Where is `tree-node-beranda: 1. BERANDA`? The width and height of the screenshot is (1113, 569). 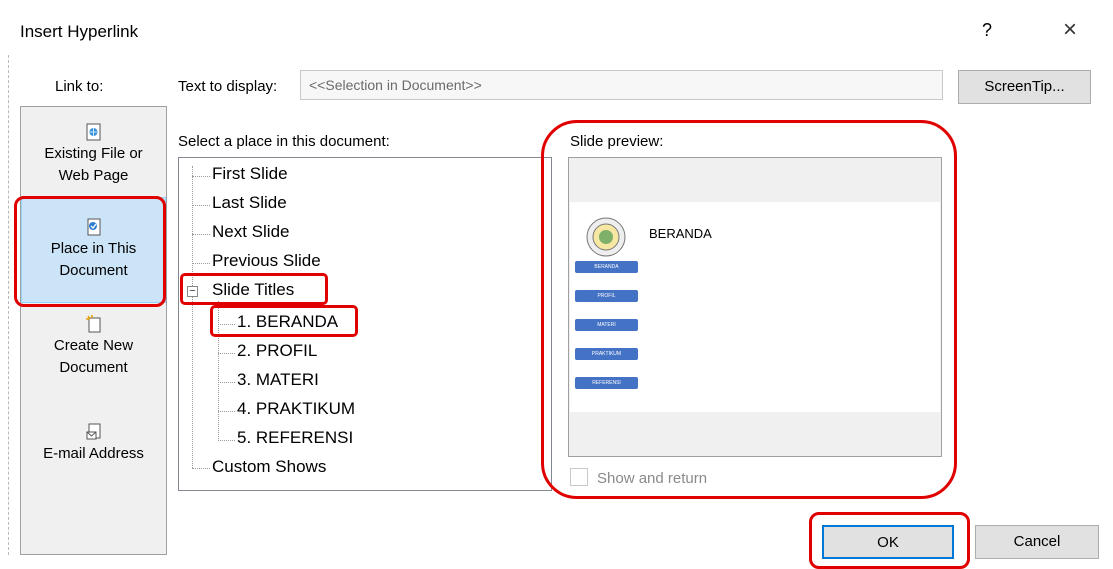 tree-node-beranda: 1. BERANDA is located at coordinates (287, 322).